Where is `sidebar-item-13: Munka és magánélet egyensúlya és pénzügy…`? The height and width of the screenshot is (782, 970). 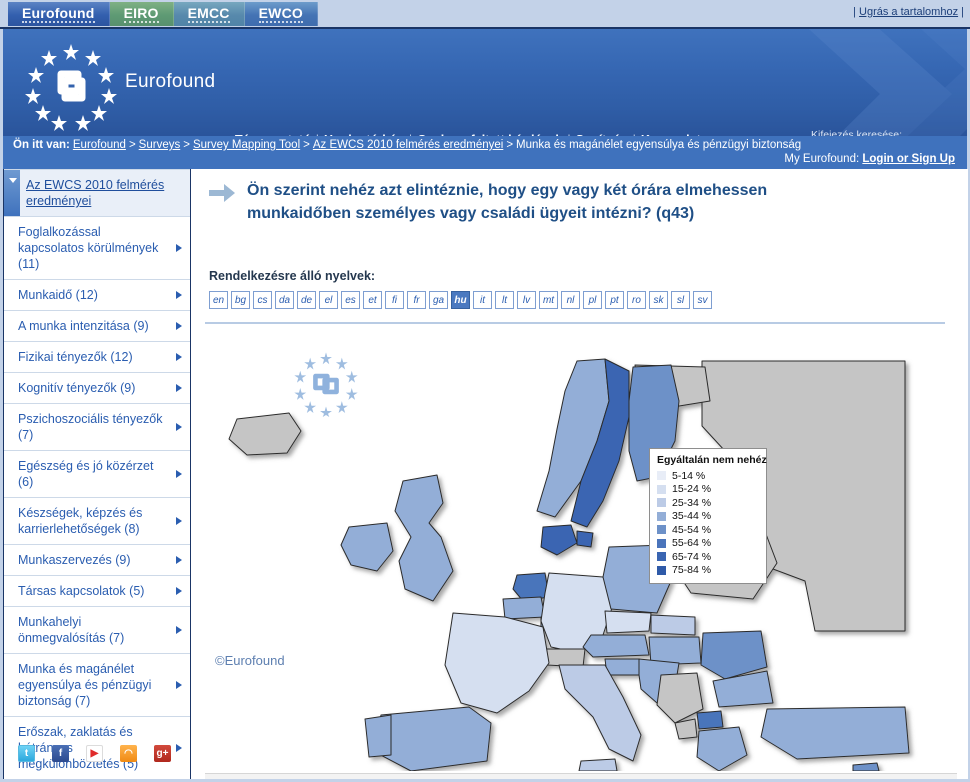 sidebar-item-13: Munka és magánélet egyensúlya és pénzügy… is located at coordinates (97, 685).